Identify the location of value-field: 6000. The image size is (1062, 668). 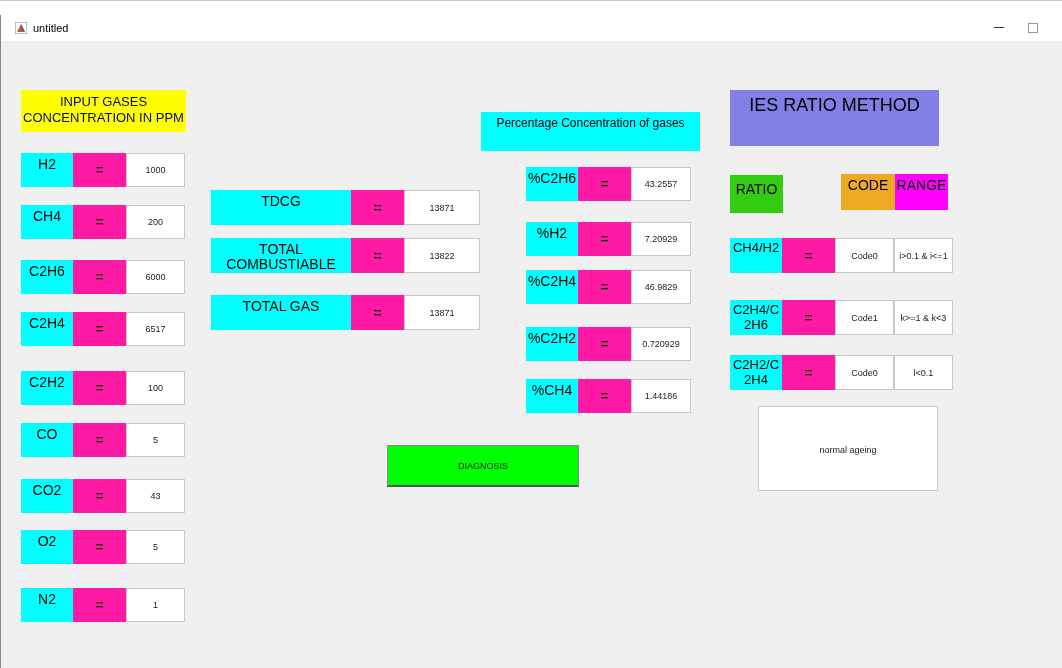
(155, 277).